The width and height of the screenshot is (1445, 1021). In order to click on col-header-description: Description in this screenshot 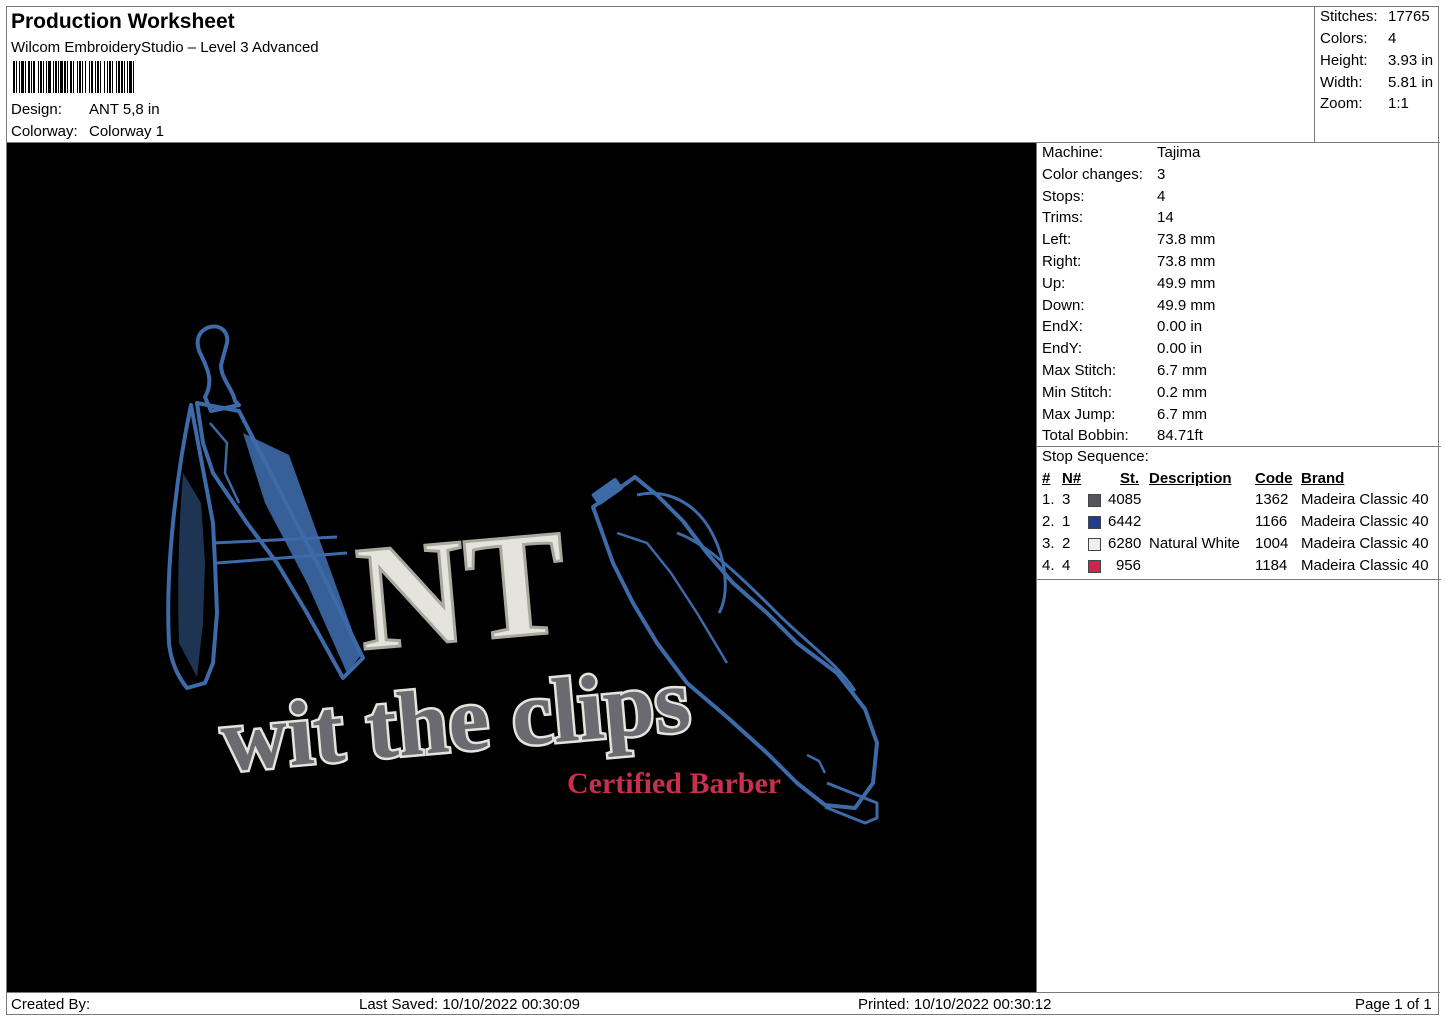, I will do `click(1190, 478)`.